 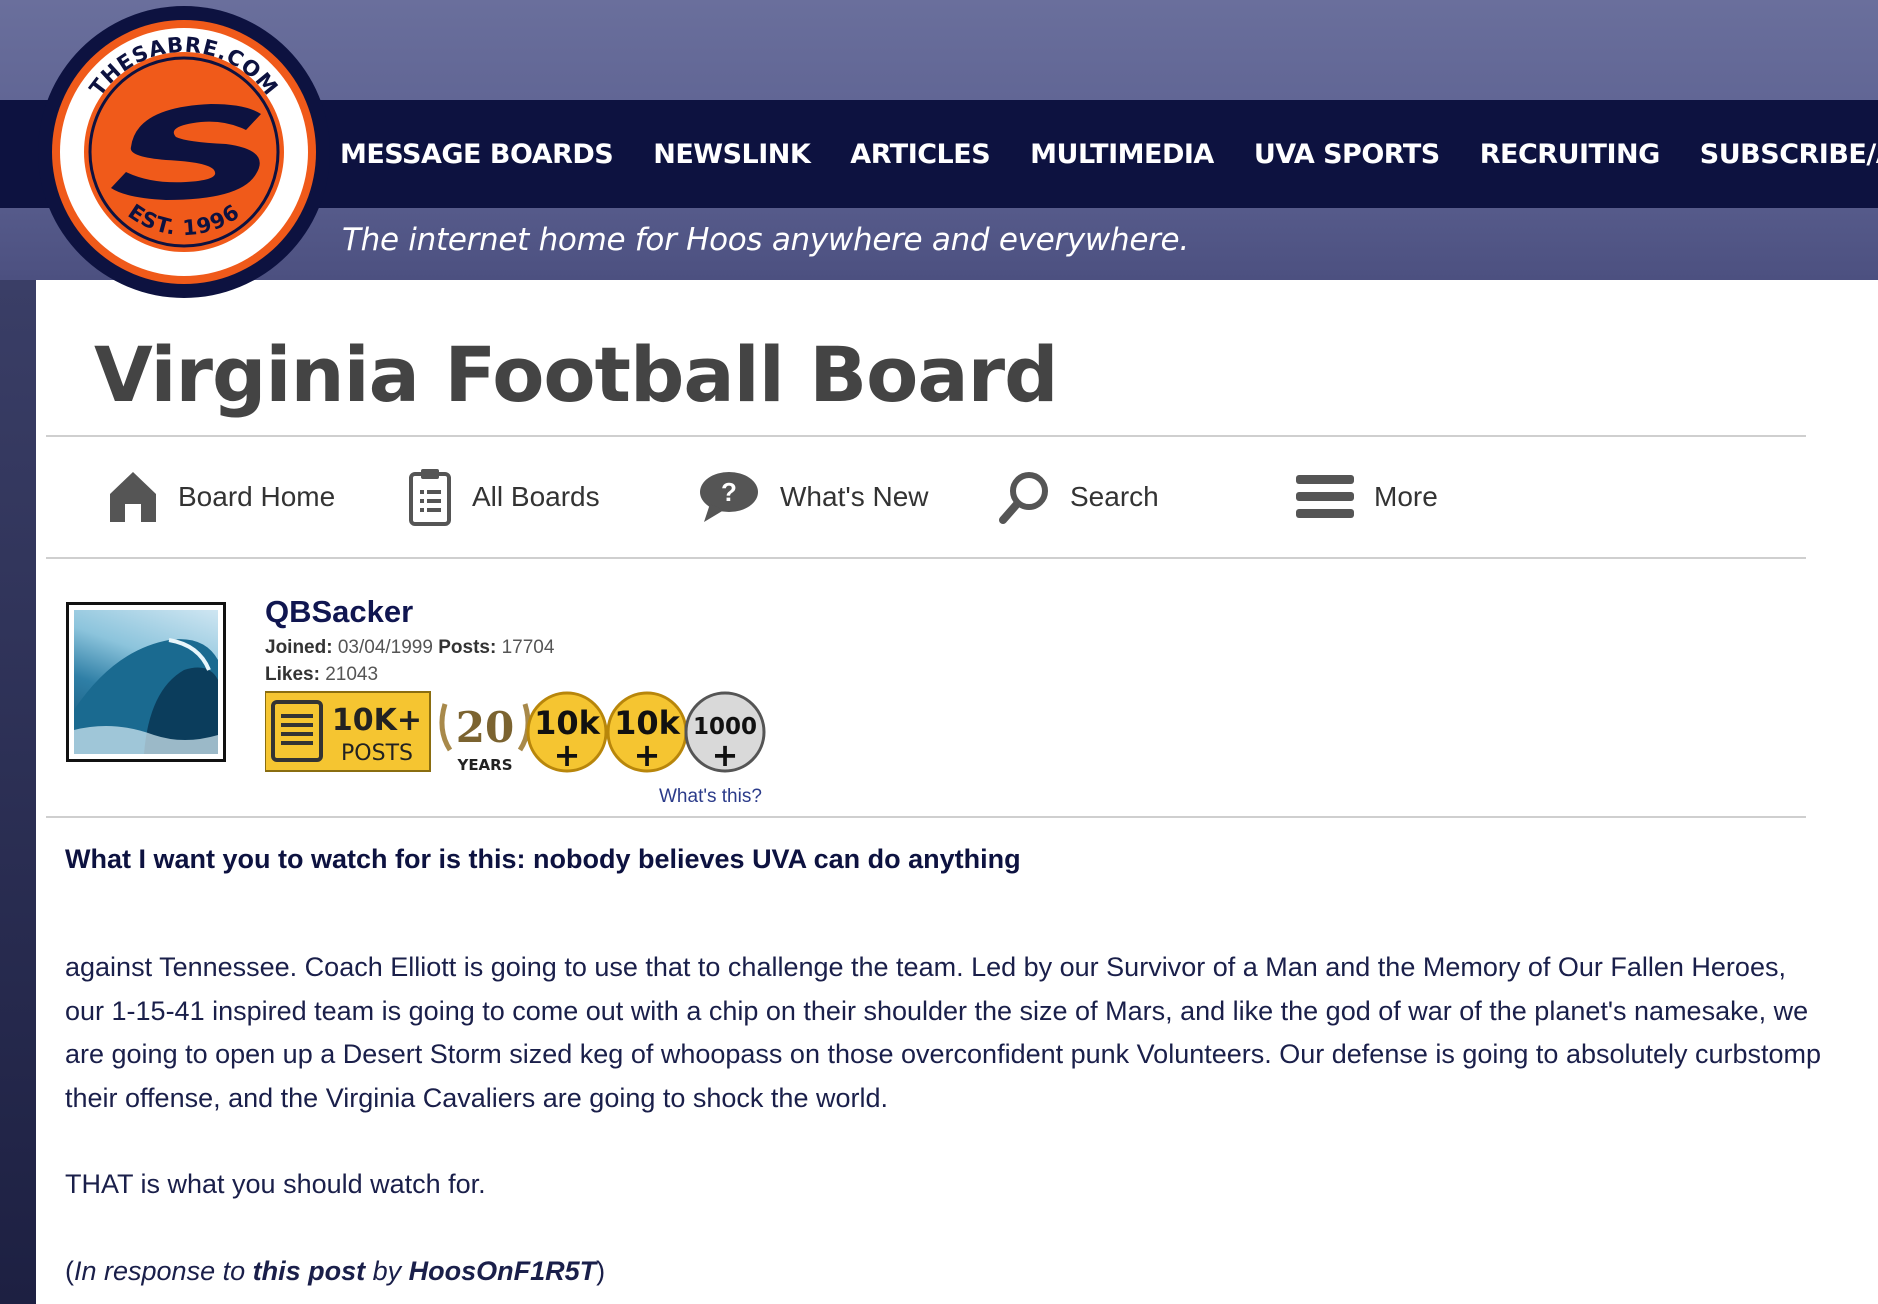 I want to click on avatar, so click(x=146, y=682).